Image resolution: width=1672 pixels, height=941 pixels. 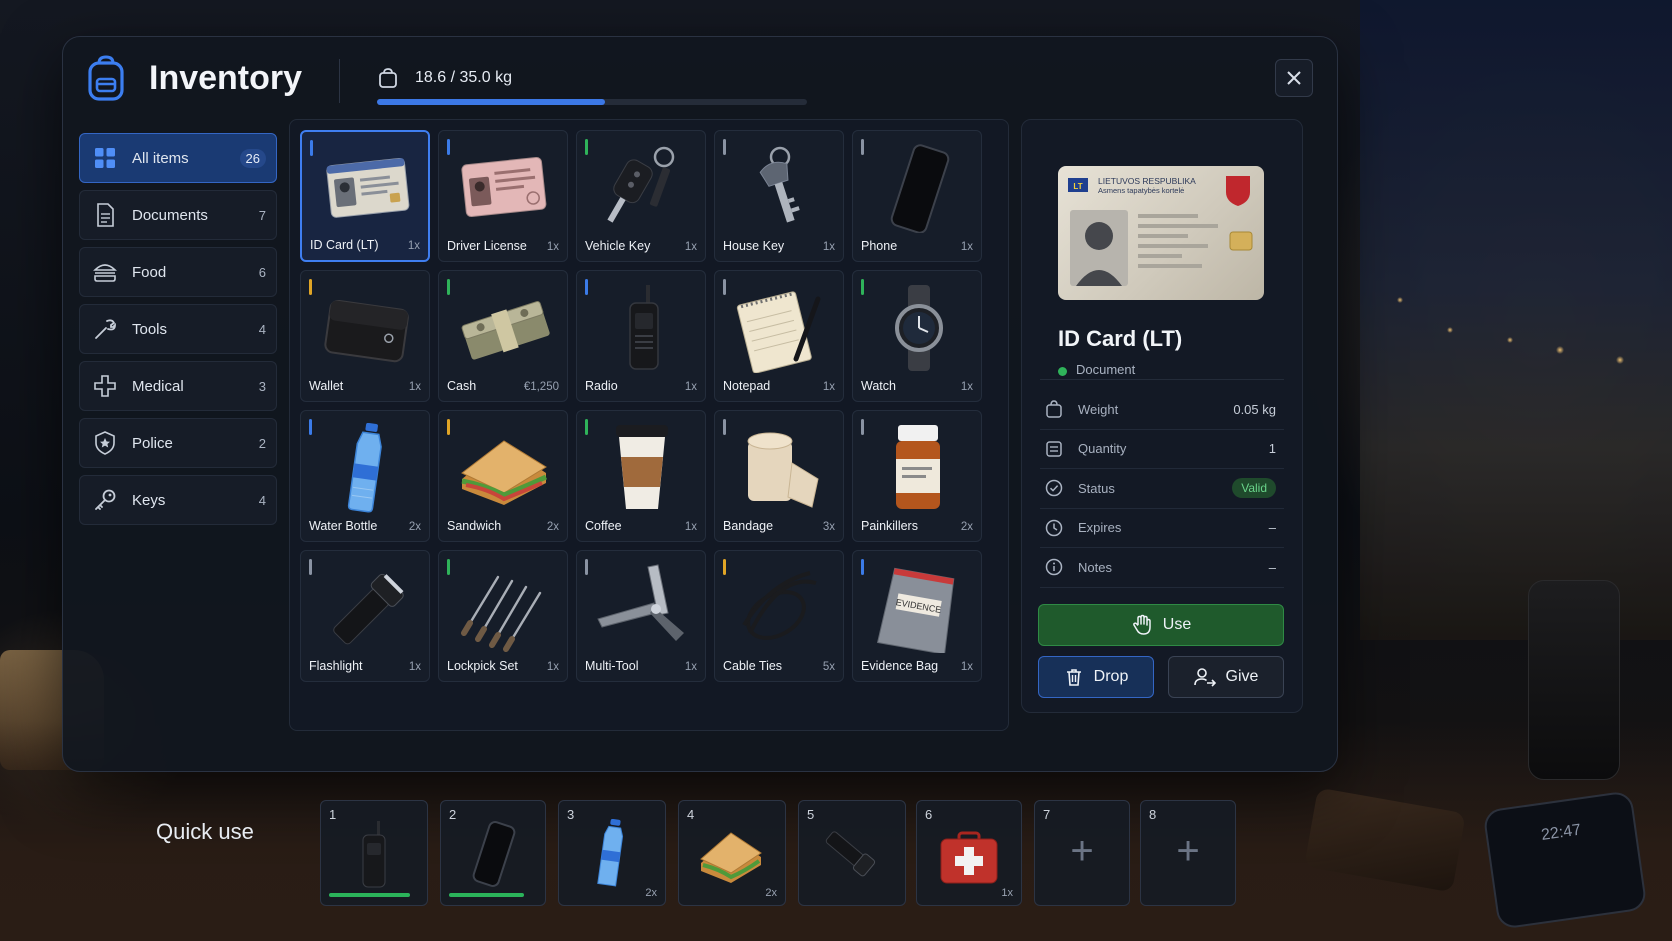 I want to click on burger-icon, so click(x=105, y=272).